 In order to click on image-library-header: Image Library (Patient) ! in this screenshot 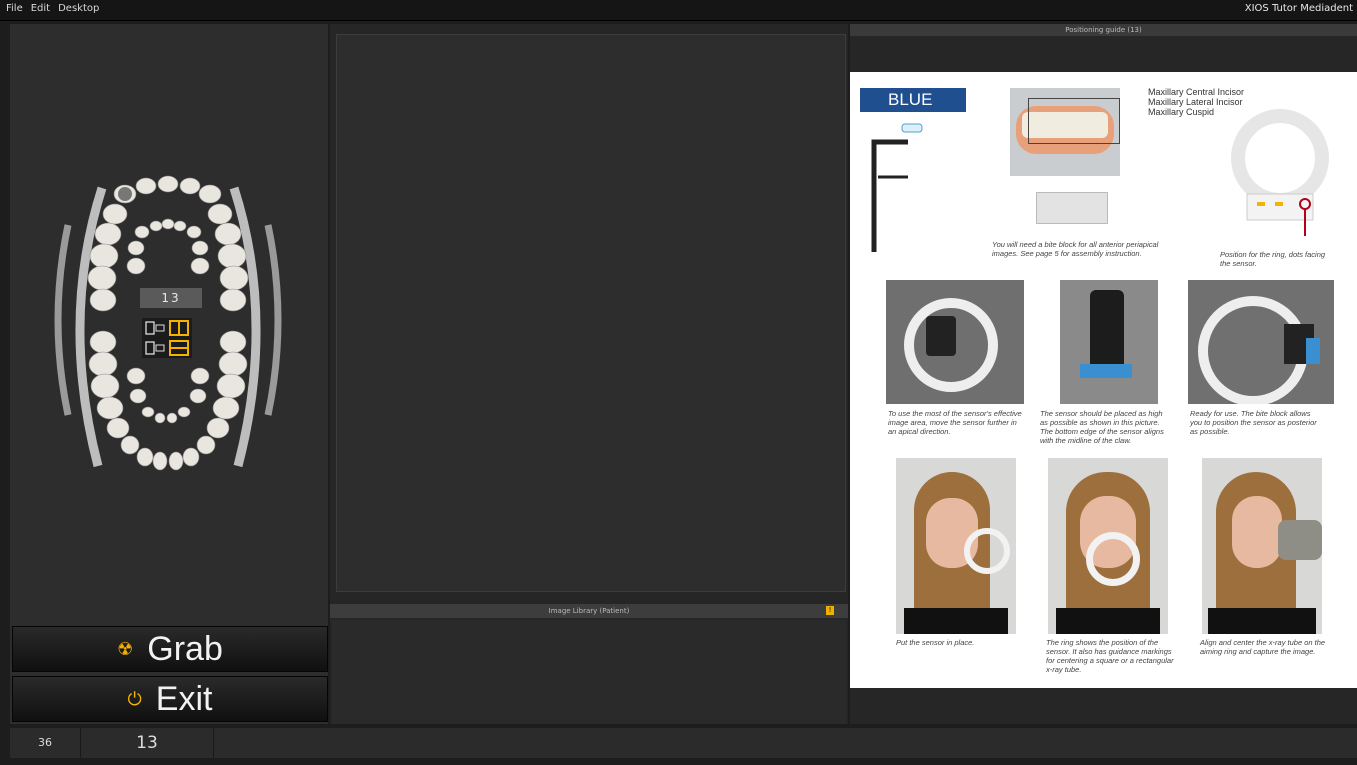, I will do `click(589, 611)`.